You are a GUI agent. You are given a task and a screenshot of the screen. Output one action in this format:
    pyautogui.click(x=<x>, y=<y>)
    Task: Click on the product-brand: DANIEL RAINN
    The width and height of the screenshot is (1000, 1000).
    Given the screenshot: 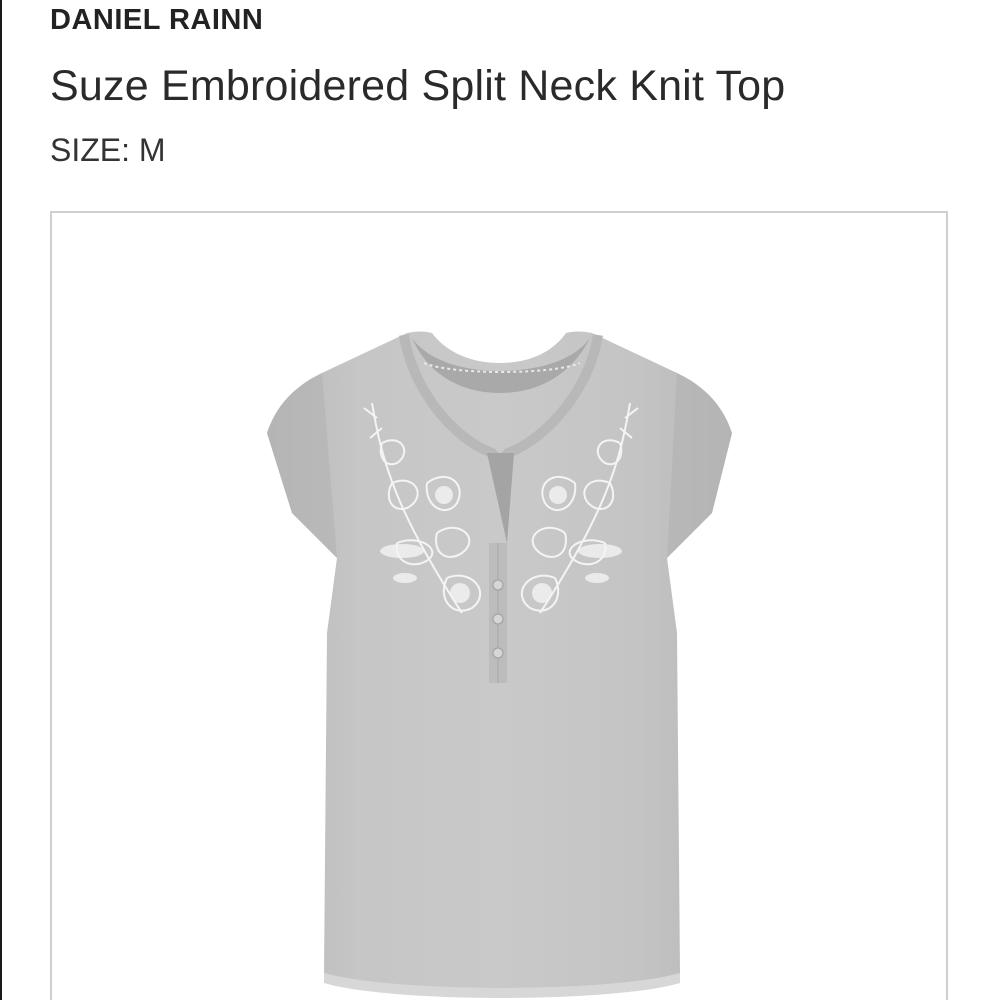 What is the action you would take?
    pyautogui.click(x=157, y=20)
    